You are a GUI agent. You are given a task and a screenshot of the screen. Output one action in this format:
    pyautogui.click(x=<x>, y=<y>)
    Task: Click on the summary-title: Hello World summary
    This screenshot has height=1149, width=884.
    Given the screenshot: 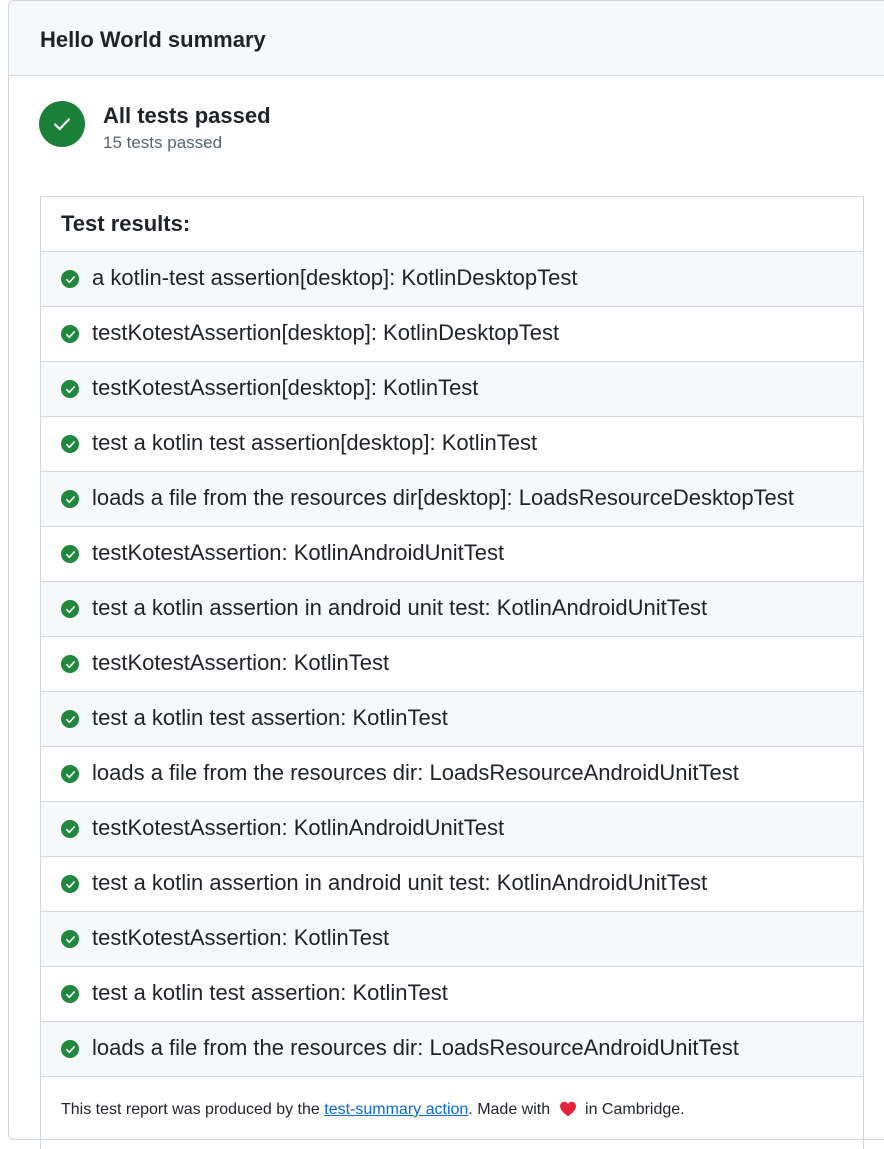 What is the action you would take?
    pyautogui.click(x=153, y=39)
    